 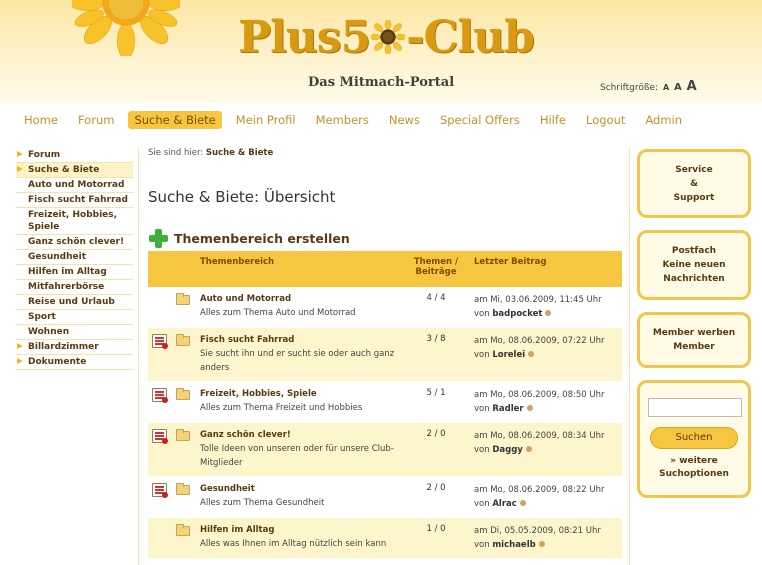 I want to click on nav-item-members: Members, so click(x=342, y=120).